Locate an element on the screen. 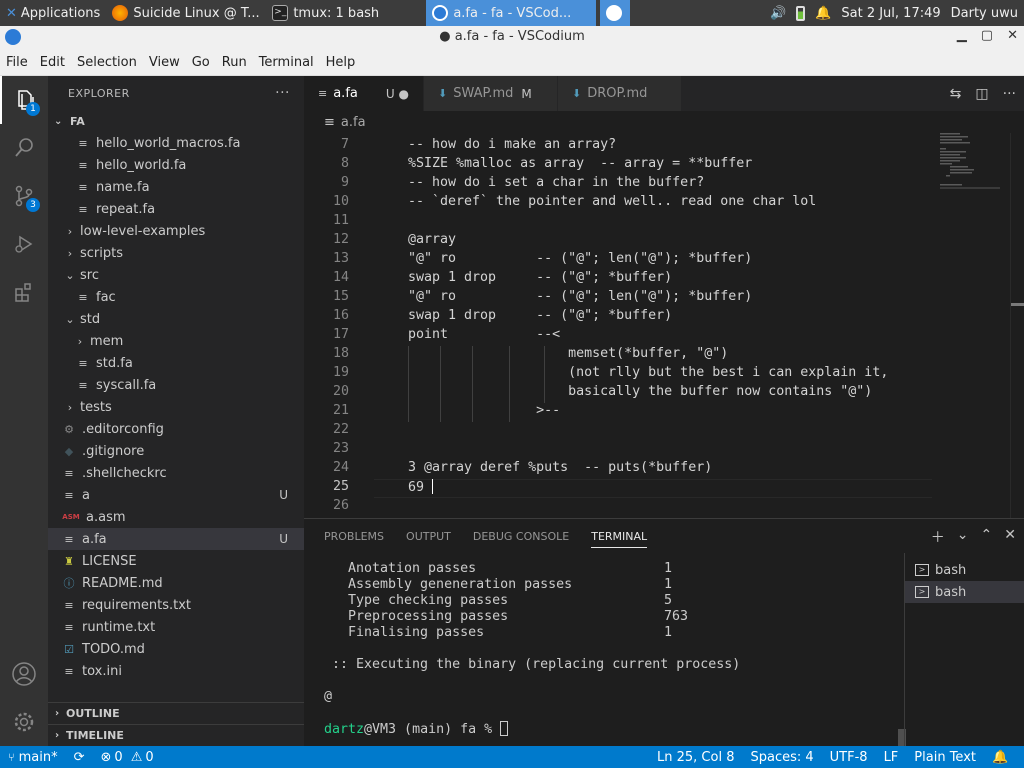 The height and width of the screenshot is (768, 1024). explorer-activity: 1 is located at coordinates (24, 100).